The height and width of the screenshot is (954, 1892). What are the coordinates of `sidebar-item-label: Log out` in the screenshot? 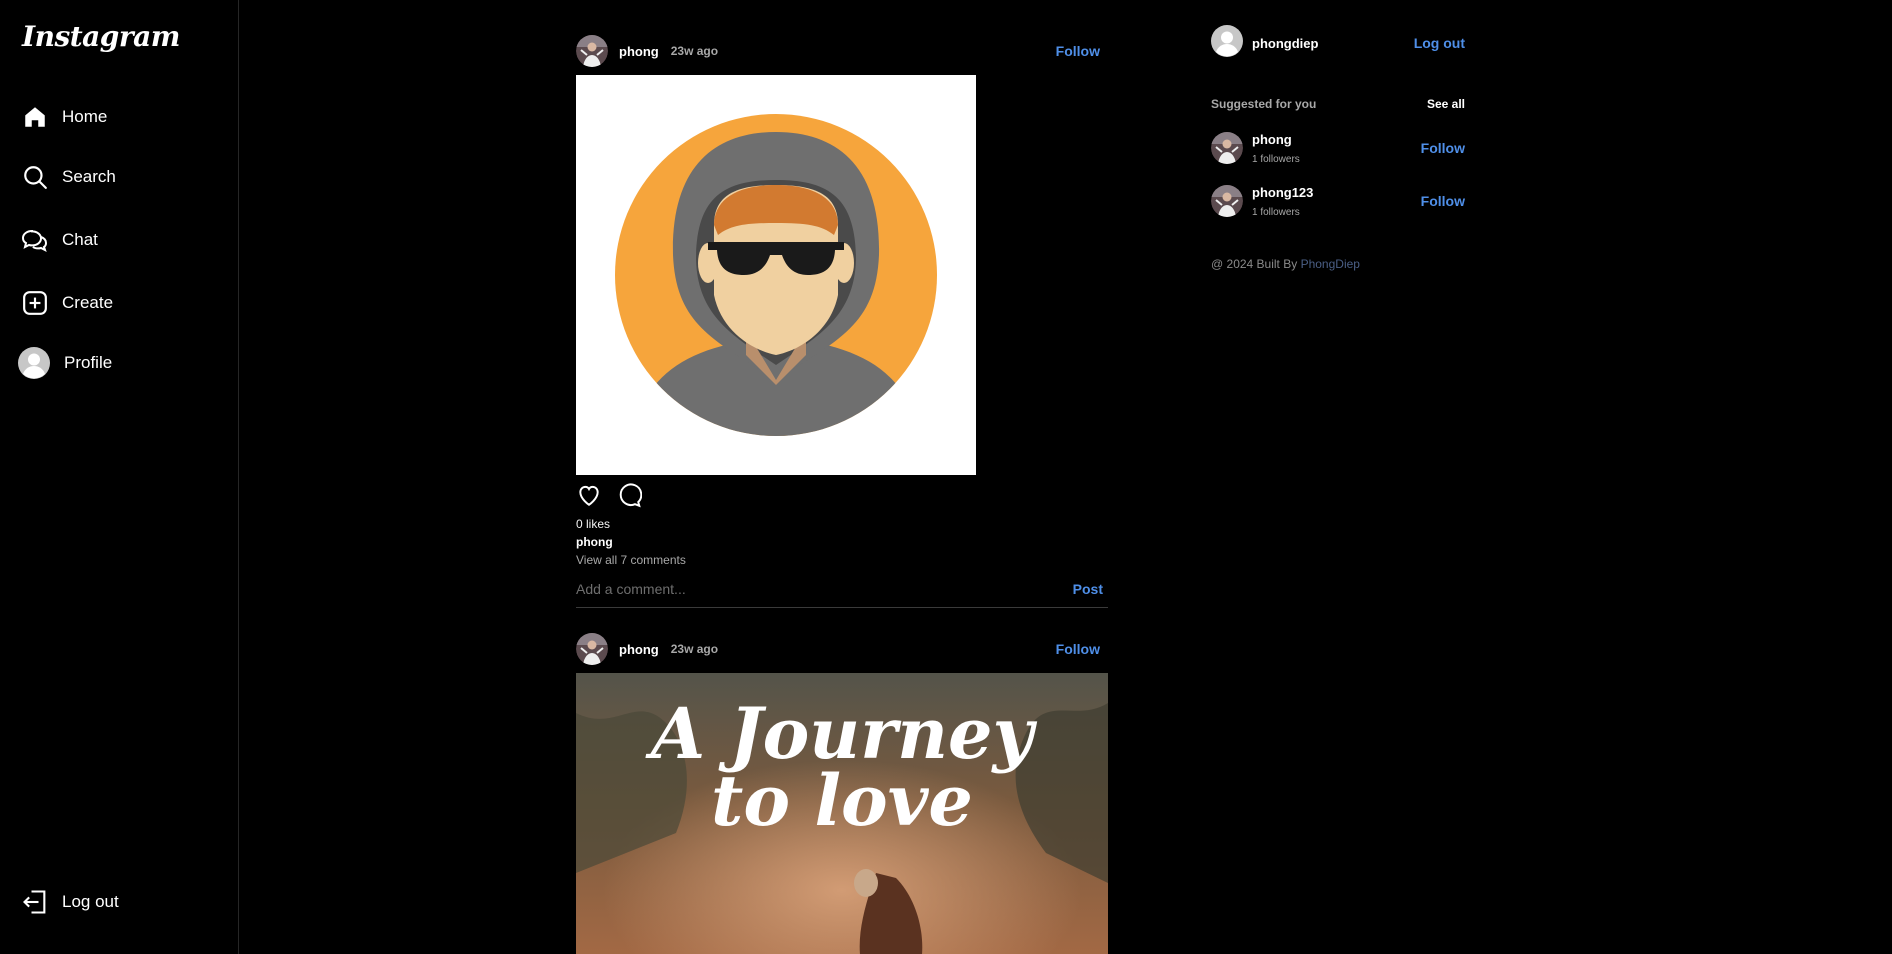 It's located at (90, 901).